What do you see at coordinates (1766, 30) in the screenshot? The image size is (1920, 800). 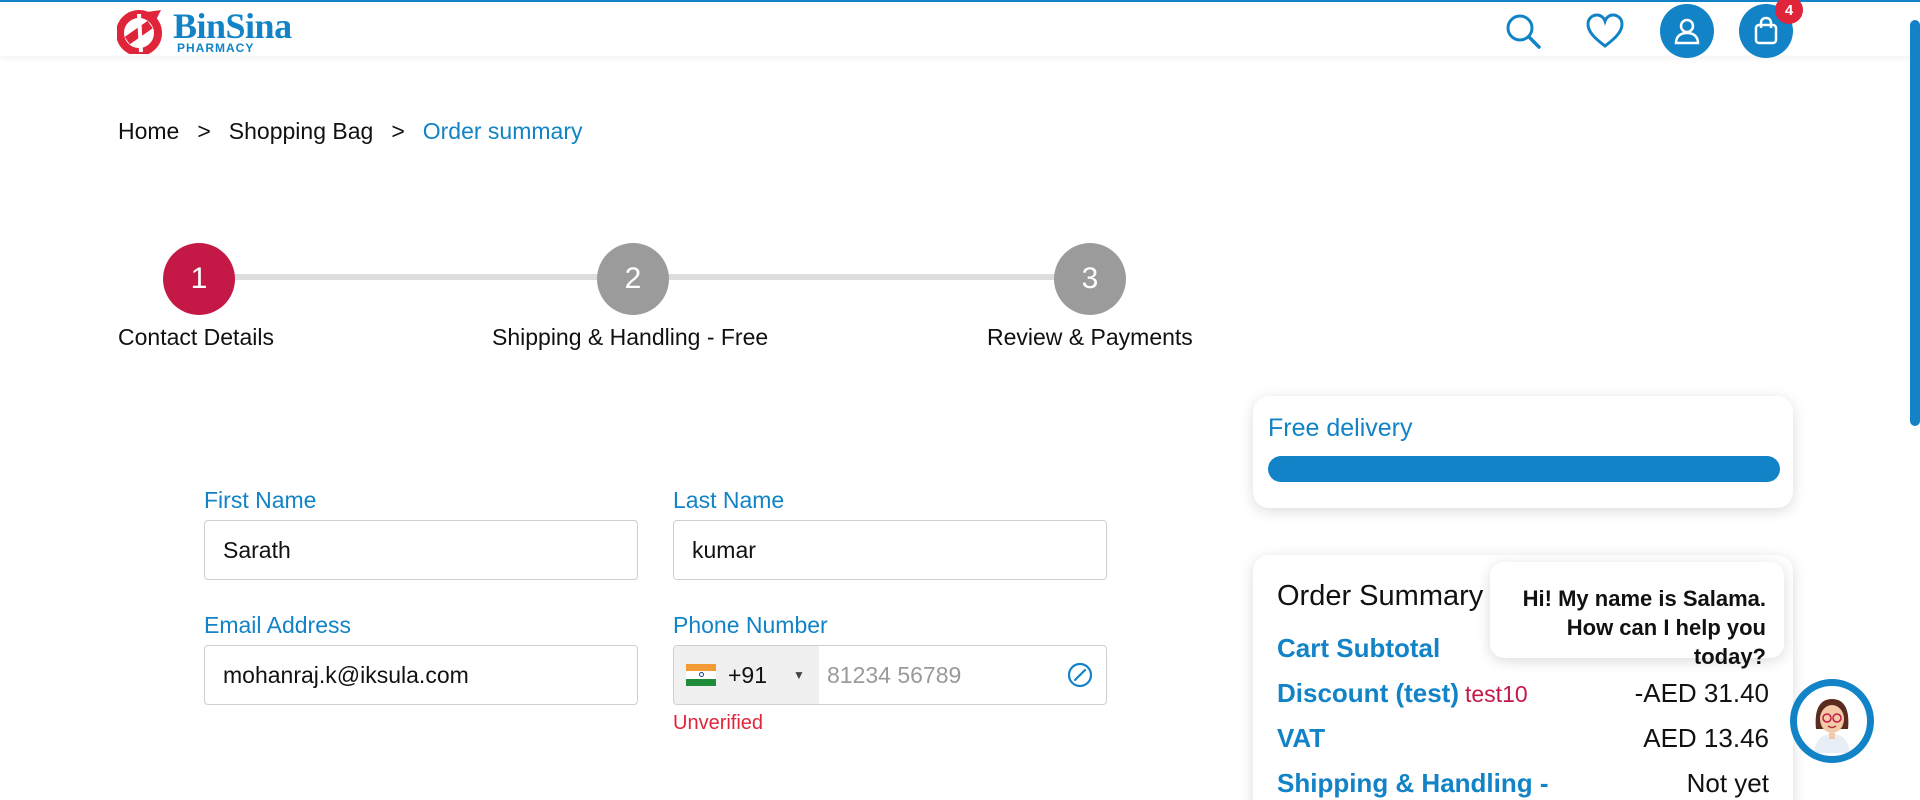 I see `shopping-bag-icon` at bounding box center [1766, 30].